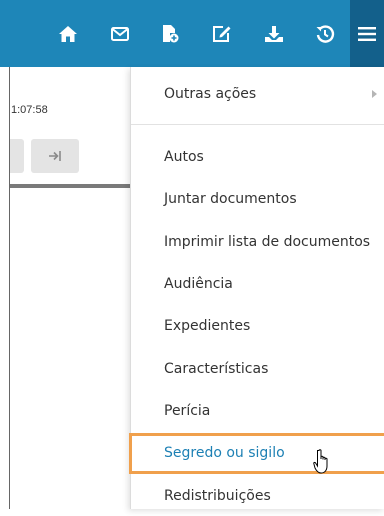 The height and width of the screenshot is (516, 384). I want to click on panel-border, so click(9, 288).